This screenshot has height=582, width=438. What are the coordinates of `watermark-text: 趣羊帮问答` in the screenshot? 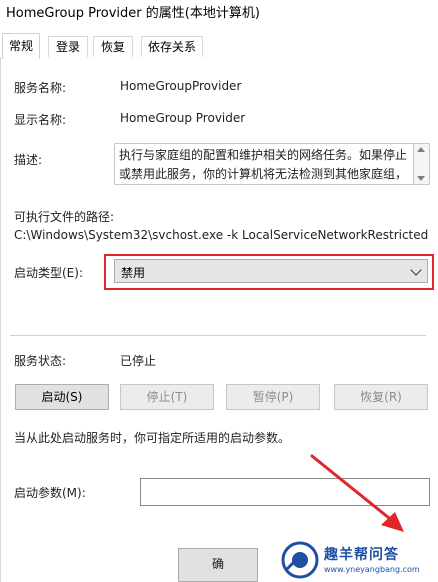 It's located at (361, 555).